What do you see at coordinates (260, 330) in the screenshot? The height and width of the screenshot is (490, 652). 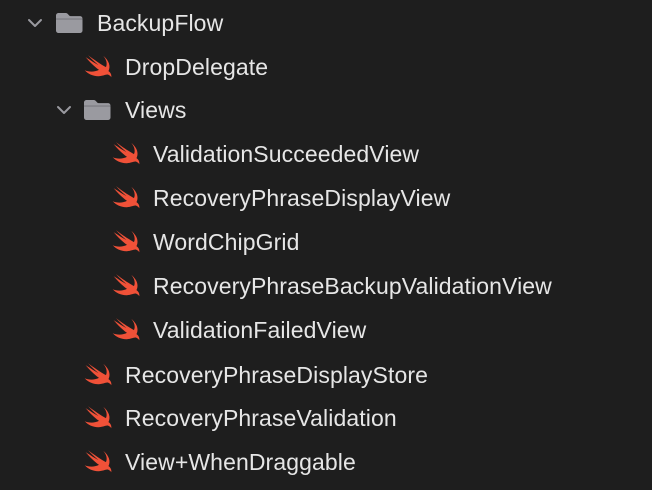 I see `tree-item-label: ValidationFailedView` at bounding box center [260, 330].